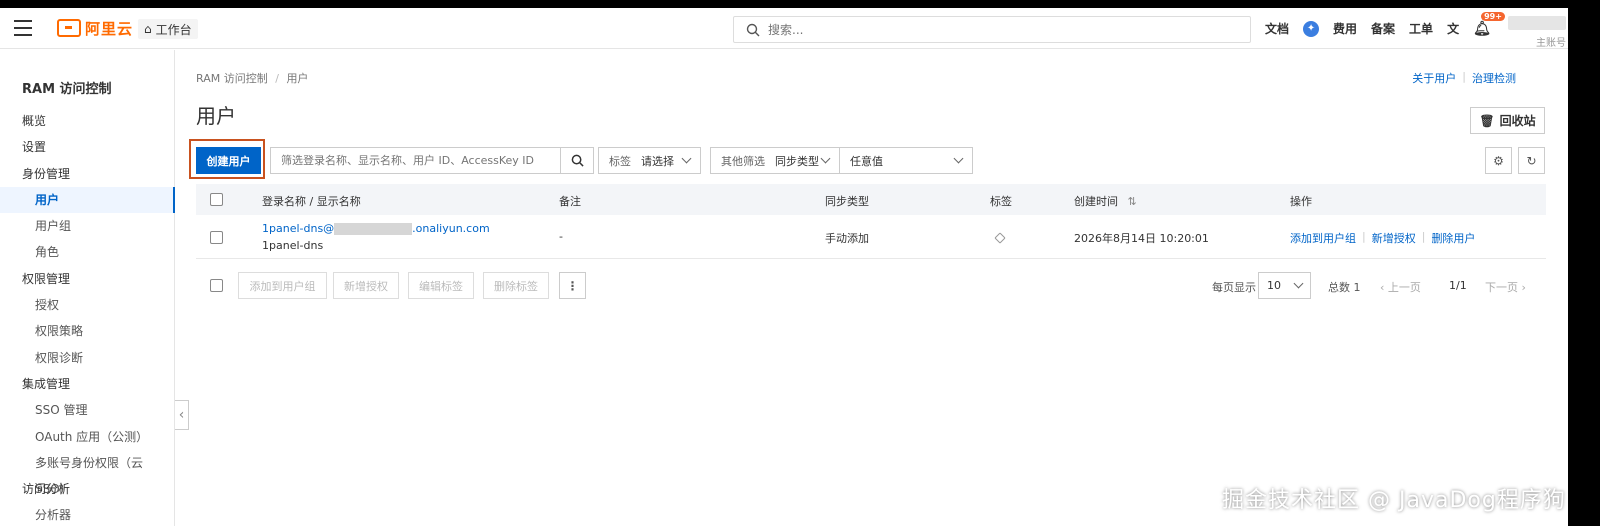  What do you see at coordinates (87, 473) in the screenshot?
I see `sidebar-item-13: 多账号身份权限（云 SSO）` at bounding box center [87, 473].